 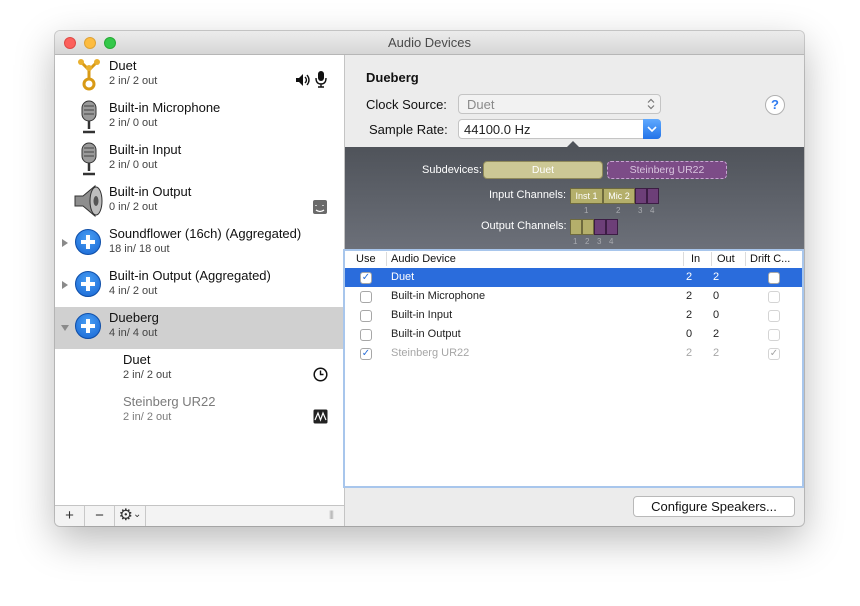 I want to click on column-header-in: In, so click(x=695, y=259).